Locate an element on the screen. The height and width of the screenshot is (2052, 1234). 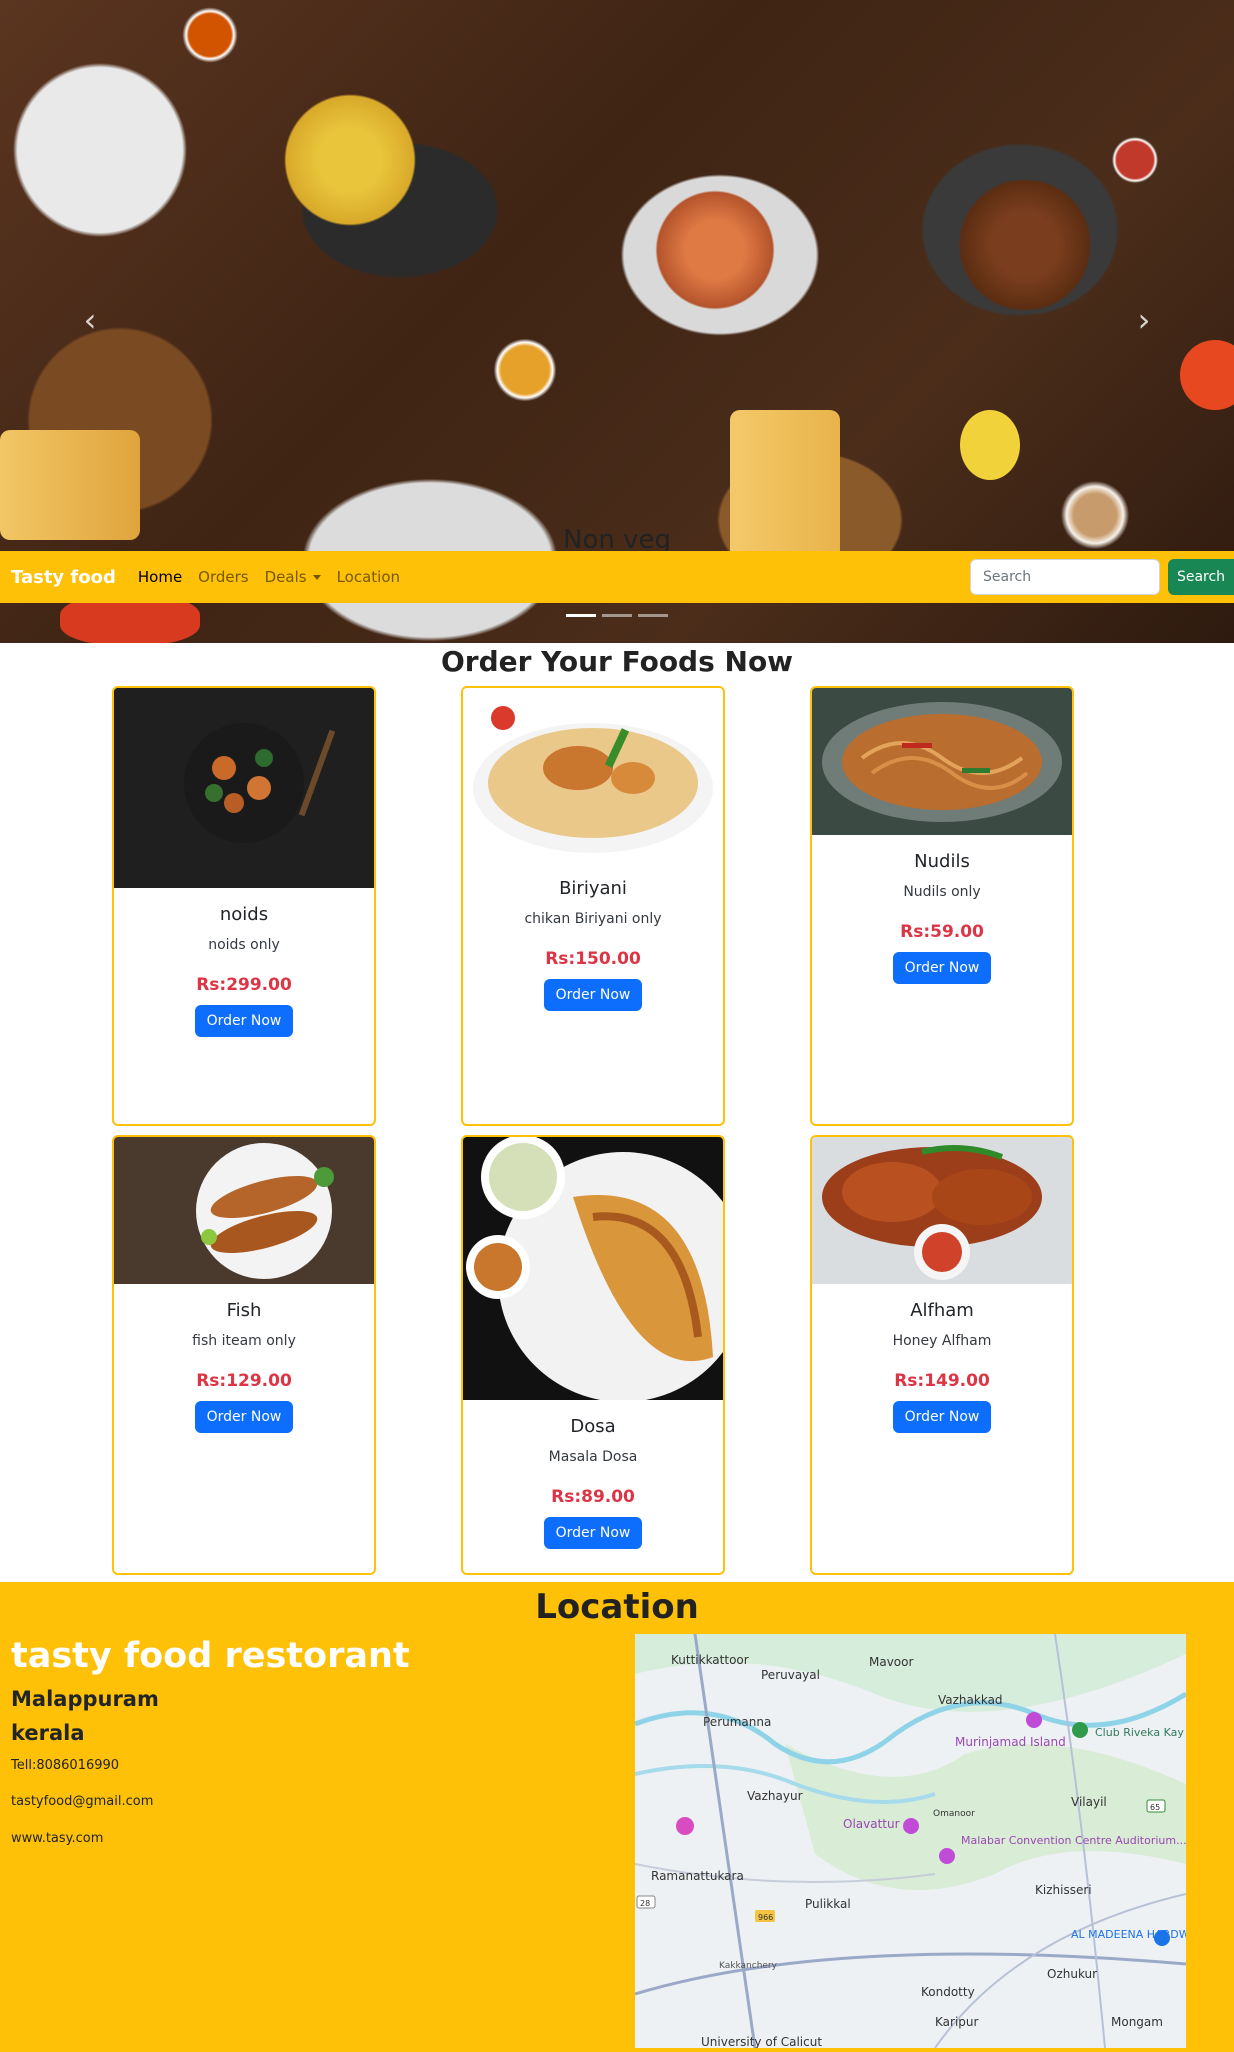
nav-dropdown-deals: Deals is located at coordinates (293, 577).